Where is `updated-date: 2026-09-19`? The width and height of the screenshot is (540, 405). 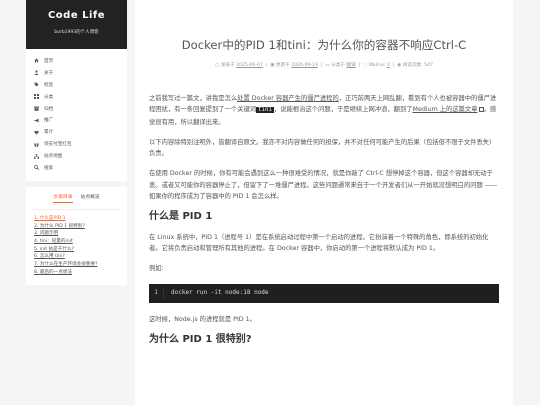 updated-date: 2026-09-19 is located at coordinates (305, 65).